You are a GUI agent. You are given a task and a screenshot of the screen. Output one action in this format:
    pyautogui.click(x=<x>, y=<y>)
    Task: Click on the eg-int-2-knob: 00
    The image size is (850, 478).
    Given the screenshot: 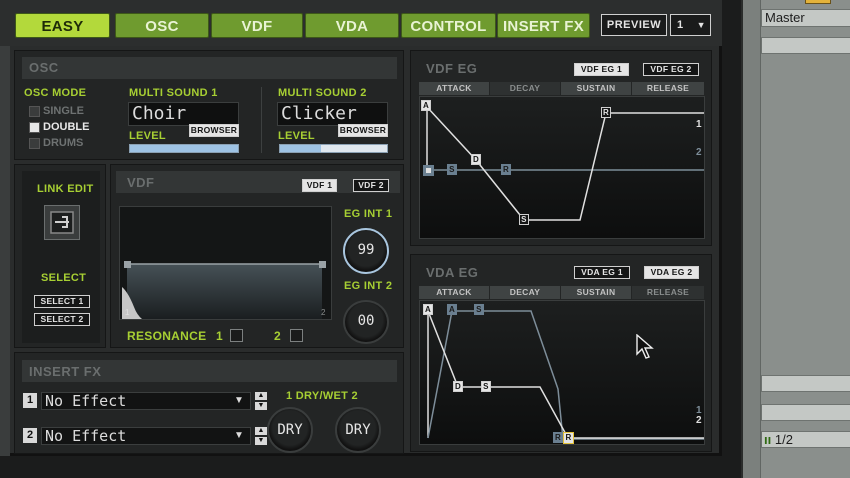 What is the action you would take?
    pyautogui.click(x=366, y=322)
    